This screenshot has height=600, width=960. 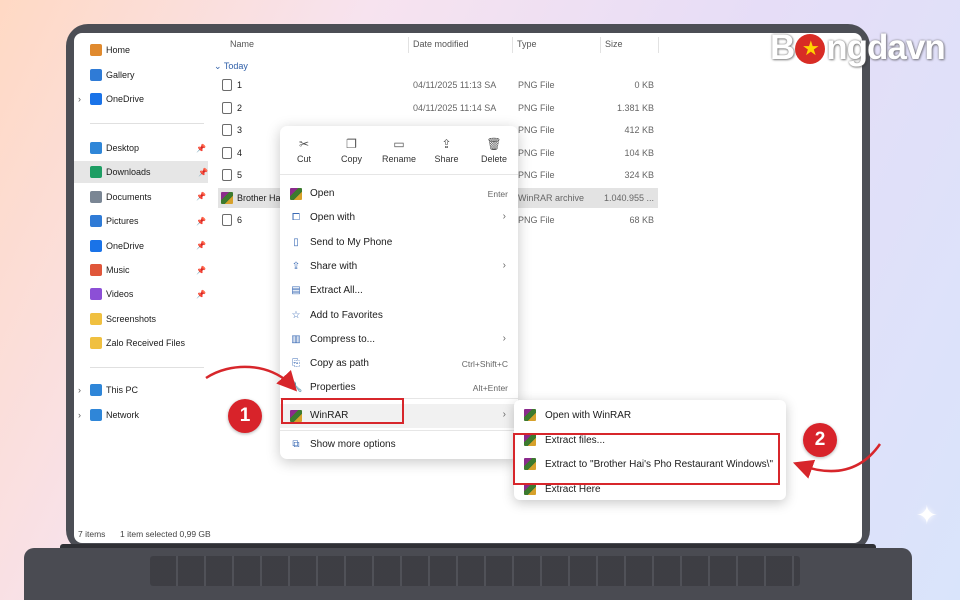 I want to click on sidebar-item-downloads: Downloads 📌, so click(x=141, y=172).